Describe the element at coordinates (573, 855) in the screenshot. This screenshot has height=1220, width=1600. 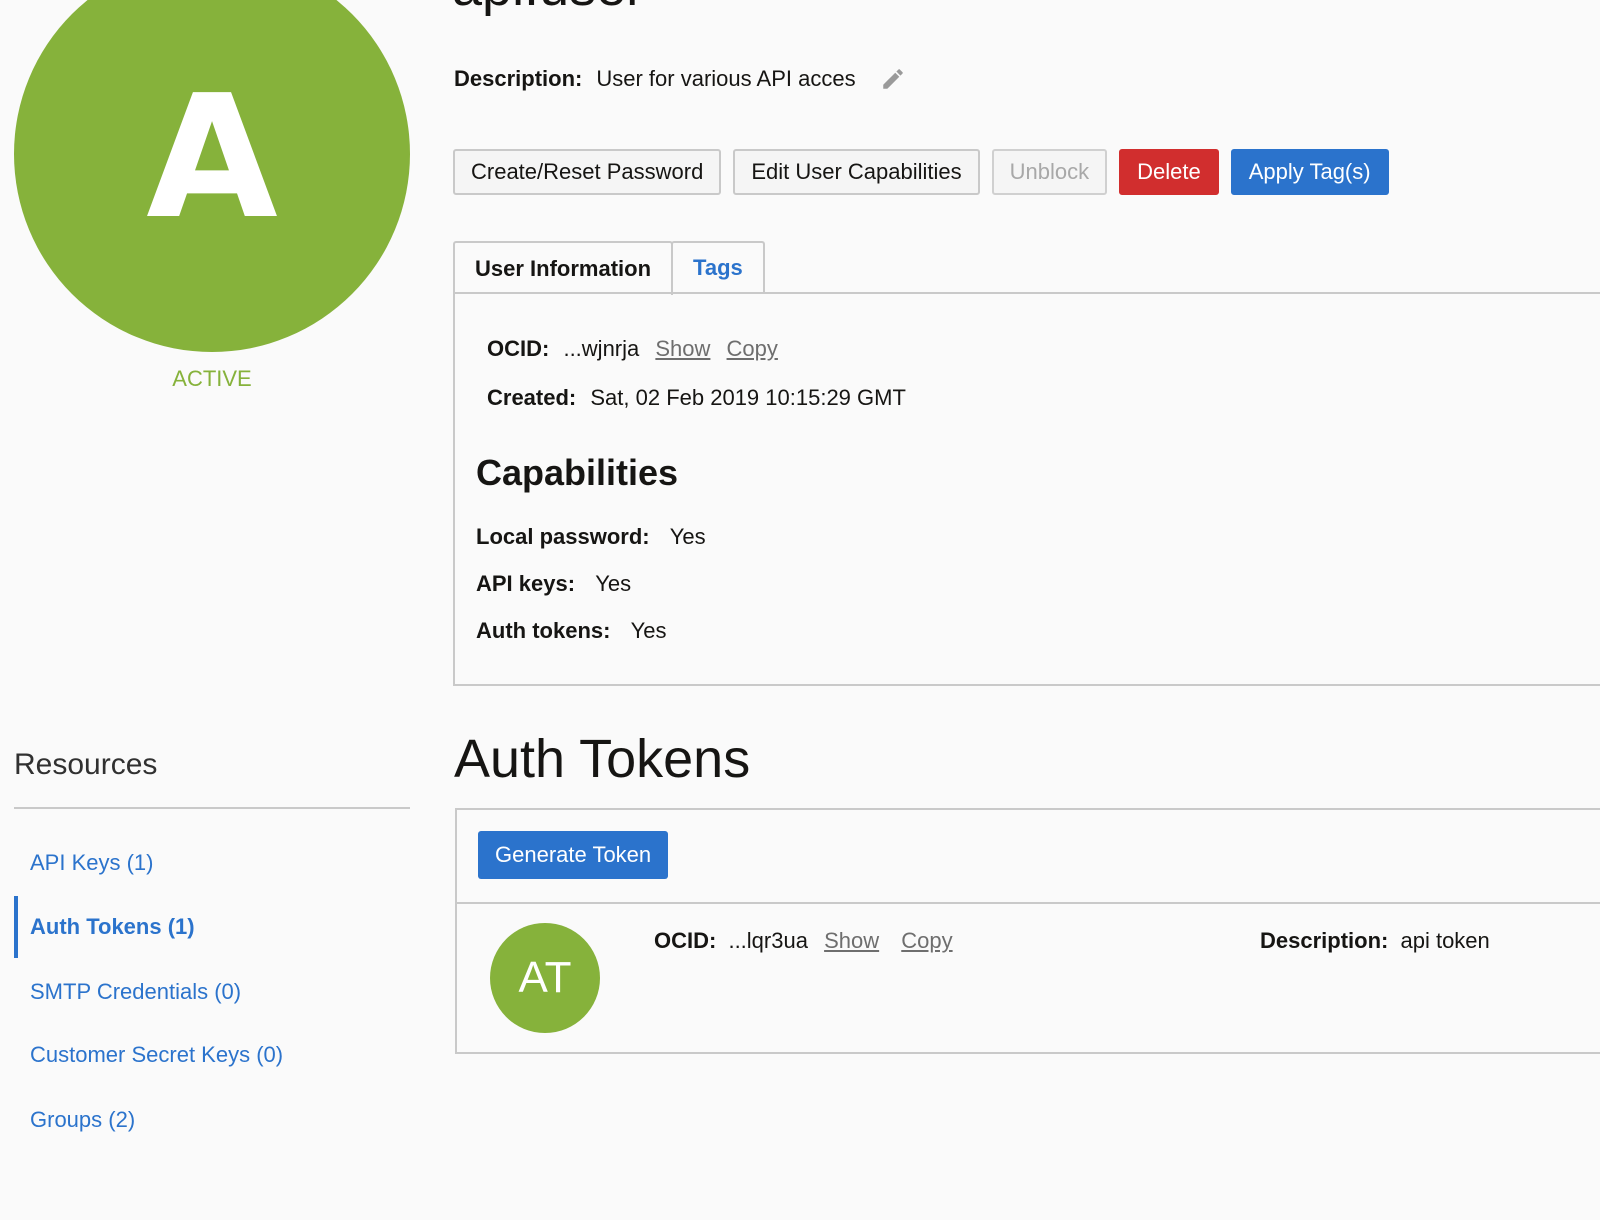
I see `generate-token-button: Generate Token` at that location.